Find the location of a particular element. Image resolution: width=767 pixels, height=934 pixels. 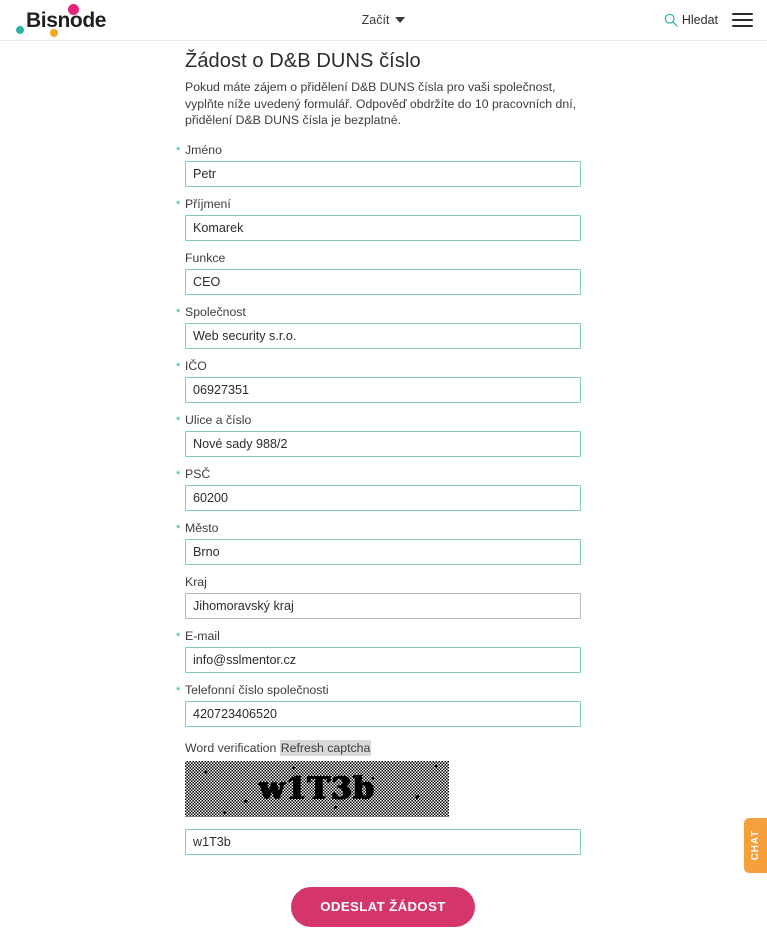

word-verification-row: Word verification Refresh captcha is located at coordinates (383, 747).